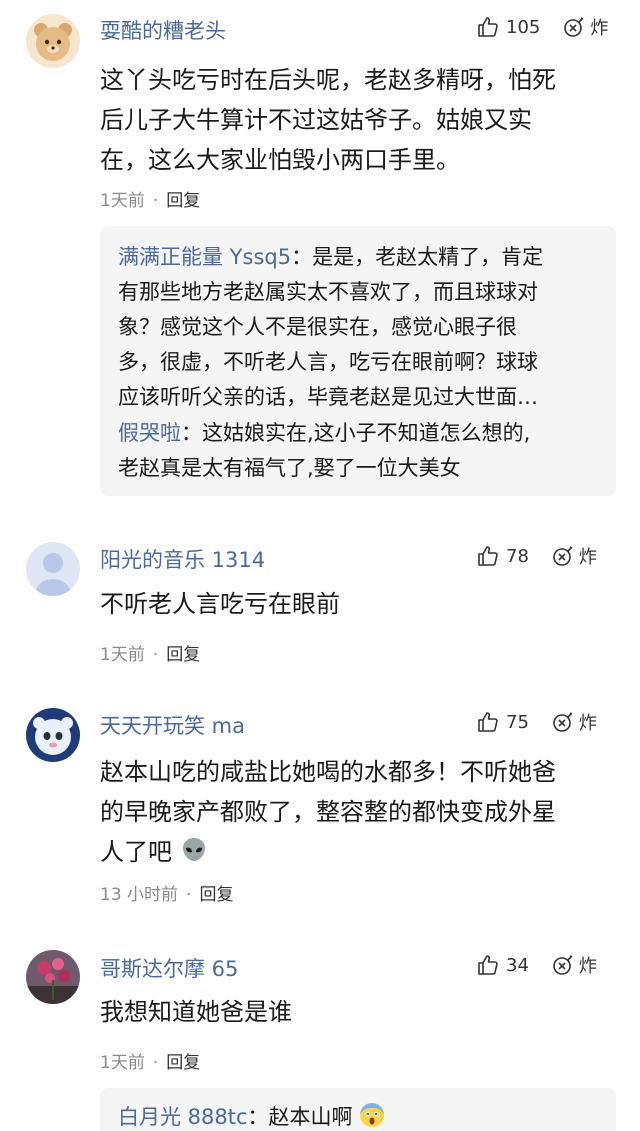 The image size is (640, 1131). Describe the element at coordinates (542, 27) in the screenshot. I see `comment-actions: 105 炸` at that location.